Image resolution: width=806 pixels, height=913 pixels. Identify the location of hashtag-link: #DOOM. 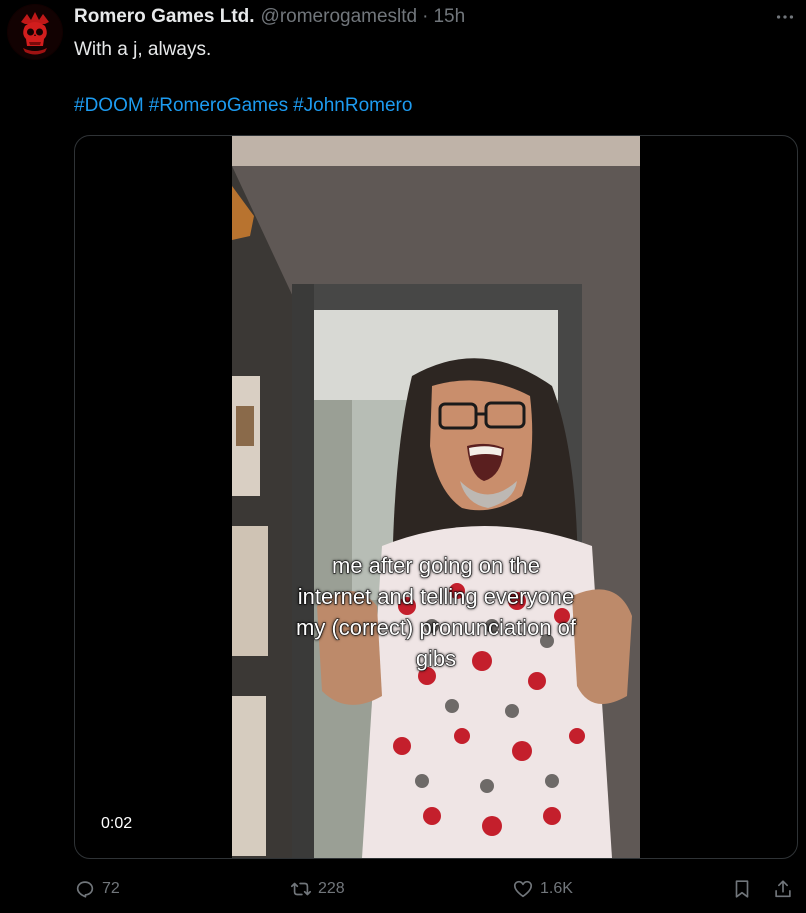
(109, 105).